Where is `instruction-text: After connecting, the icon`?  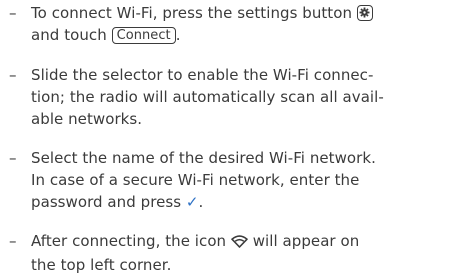 instruction-text: After connecting, the icon is located at coordinates (131, 241).